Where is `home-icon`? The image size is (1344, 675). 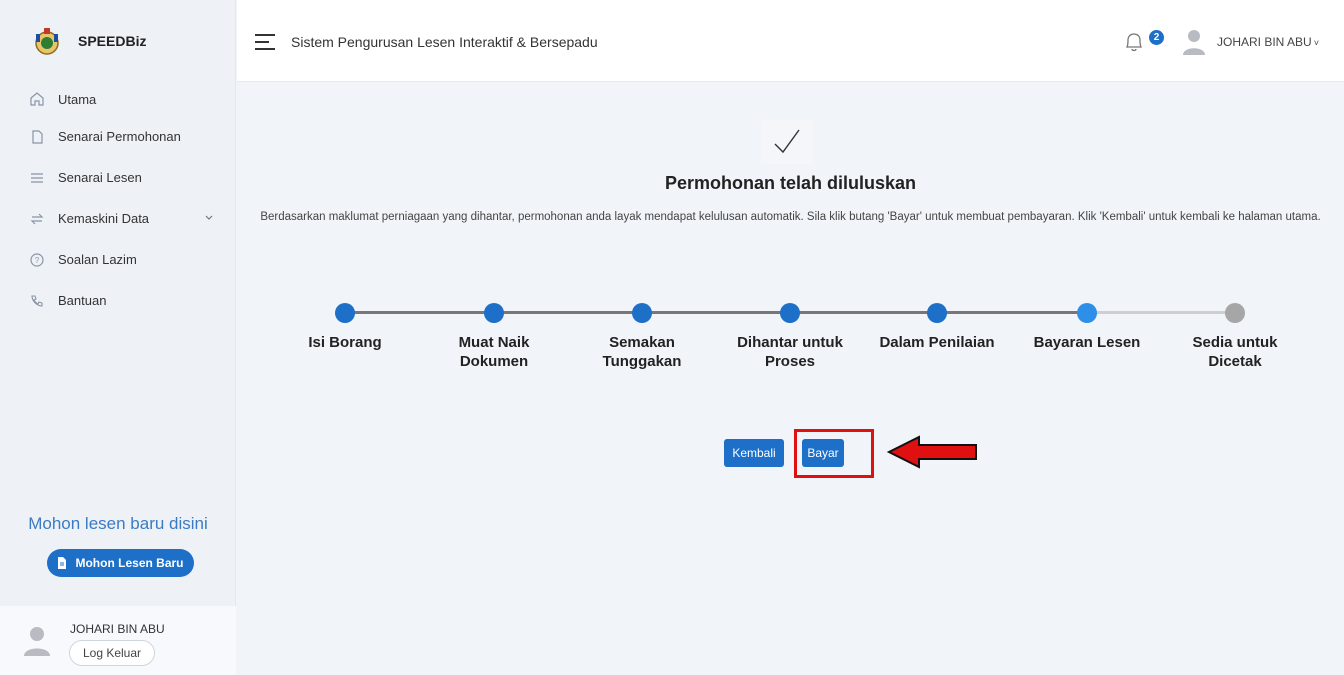
home-icon is located at coordinates (37, 99).